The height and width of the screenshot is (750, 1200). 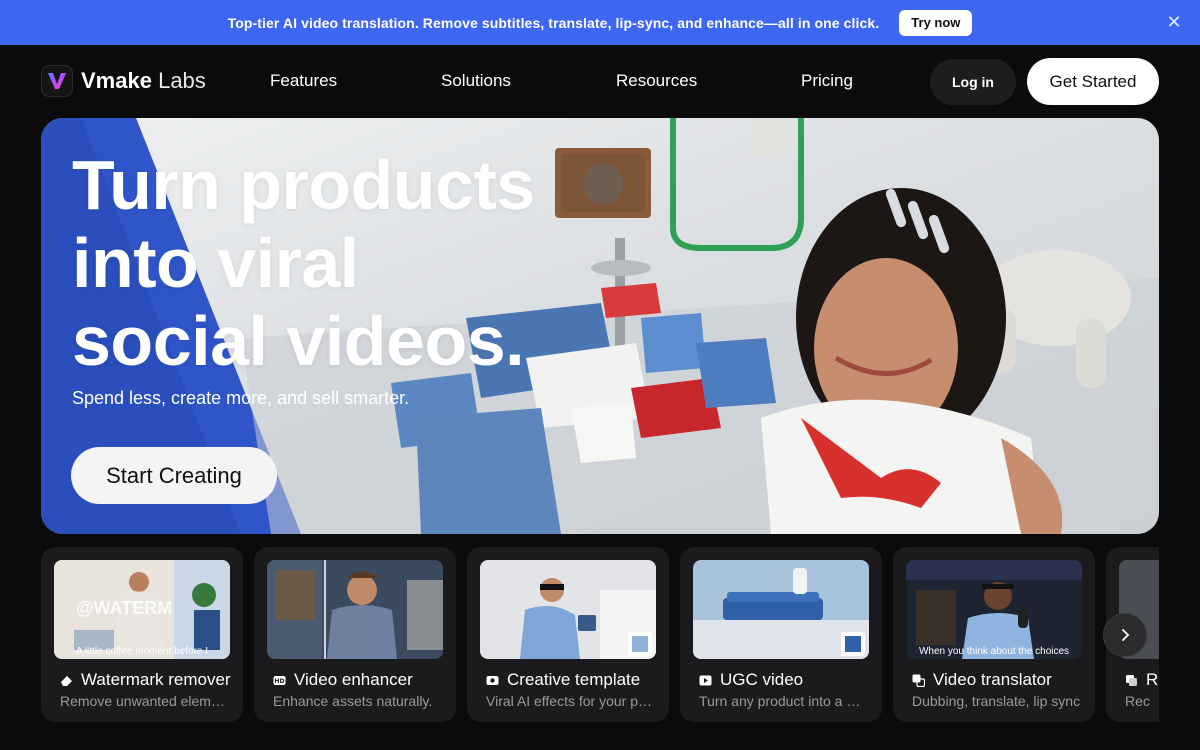 I want to click on hd-icon: HD, so click(x=279, y=680).